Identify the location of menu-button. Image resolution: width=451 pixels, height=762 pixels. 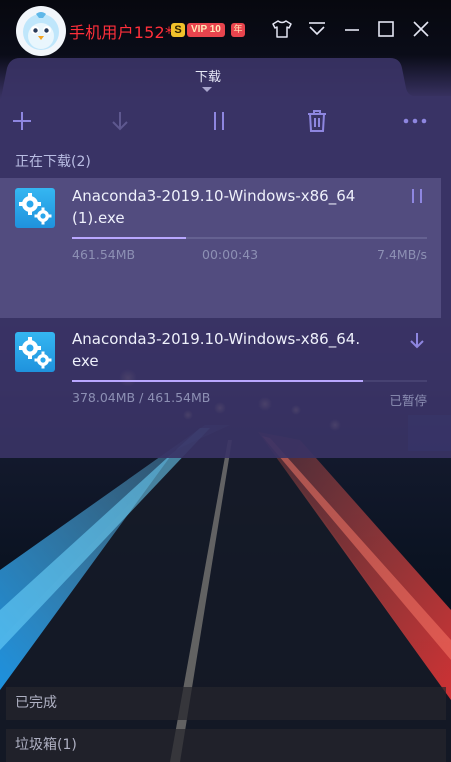
(317, 29).